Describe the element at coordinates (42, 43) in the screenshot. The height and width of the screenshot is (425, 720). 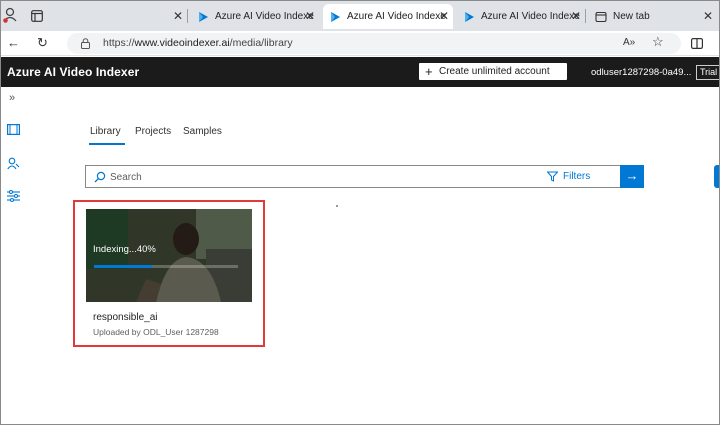
I see `refresh-icon: ↻` at that location.